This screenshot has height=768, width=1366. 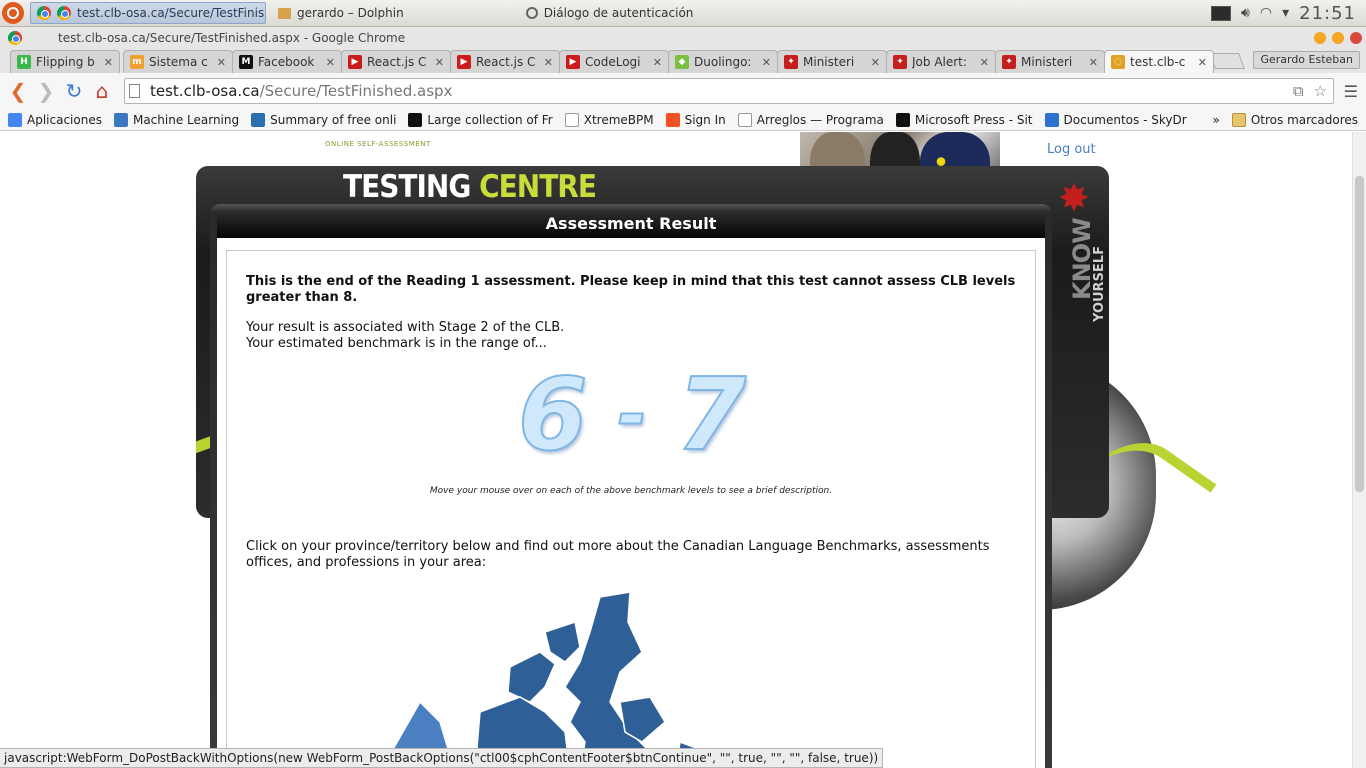 I want to click on taskbar-item-dolphin: gerardo – Dolphin, so click(x=341, y=13).